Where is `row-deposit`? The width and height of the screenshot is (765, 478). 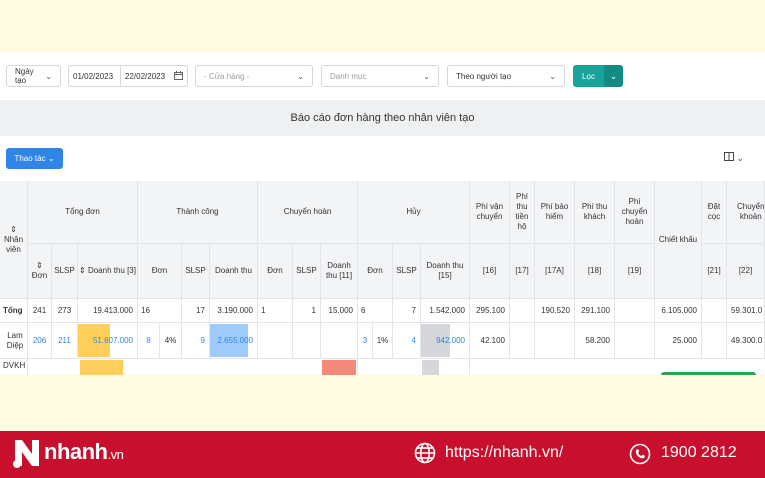
row-deposit is located at coordinates (714, 341).